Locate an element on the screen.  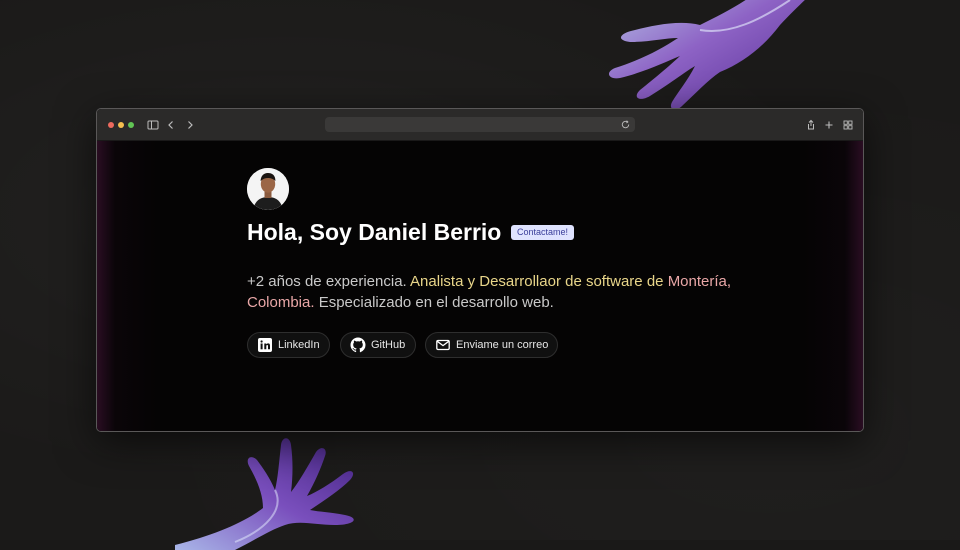
avatar-portrait is located at coordinates (268, 189).